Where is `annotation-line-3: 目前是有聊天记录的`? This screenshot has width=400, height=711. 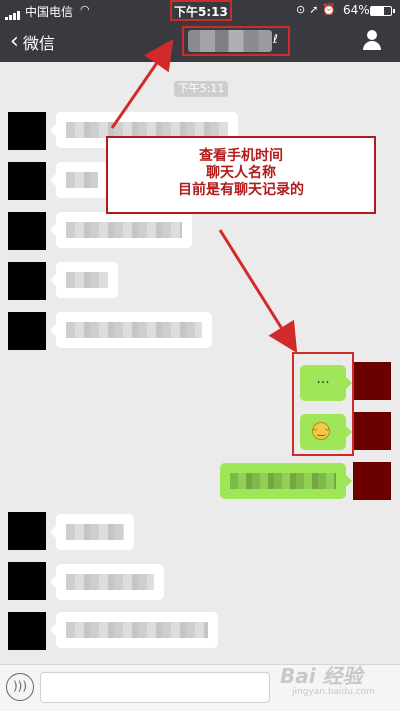 annotation-line-3: 目前是有聊天记录的 is located at coordinates (241, 190).